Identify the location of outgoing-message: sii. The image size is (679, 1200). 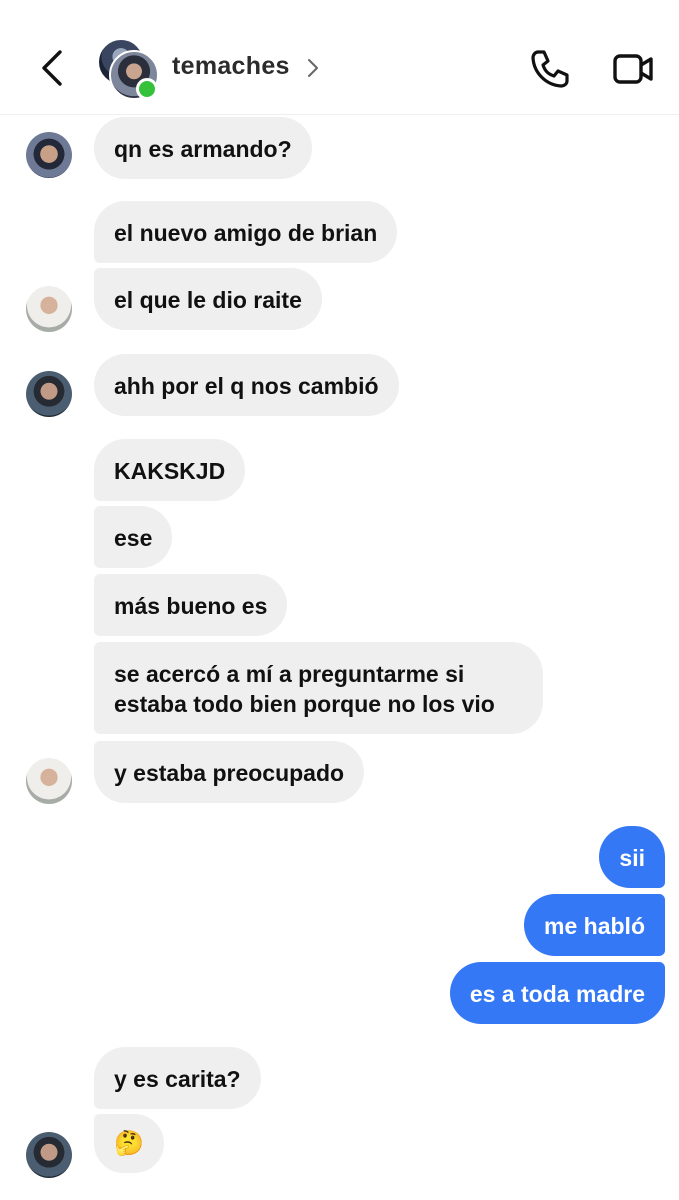
(632, 857).